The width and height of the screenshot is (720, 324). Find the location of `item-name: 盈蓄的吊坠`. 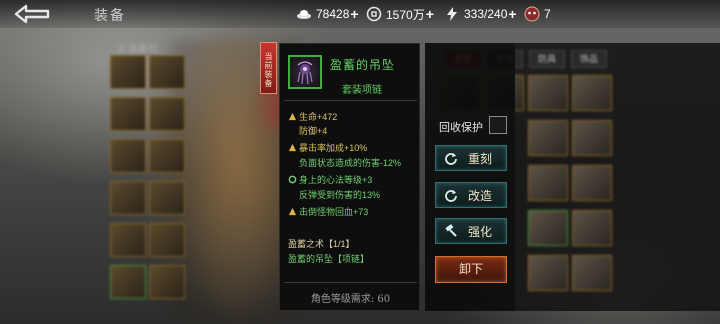

item-name: 盈蓄的吊坠 is located at coordinates (363, 65).